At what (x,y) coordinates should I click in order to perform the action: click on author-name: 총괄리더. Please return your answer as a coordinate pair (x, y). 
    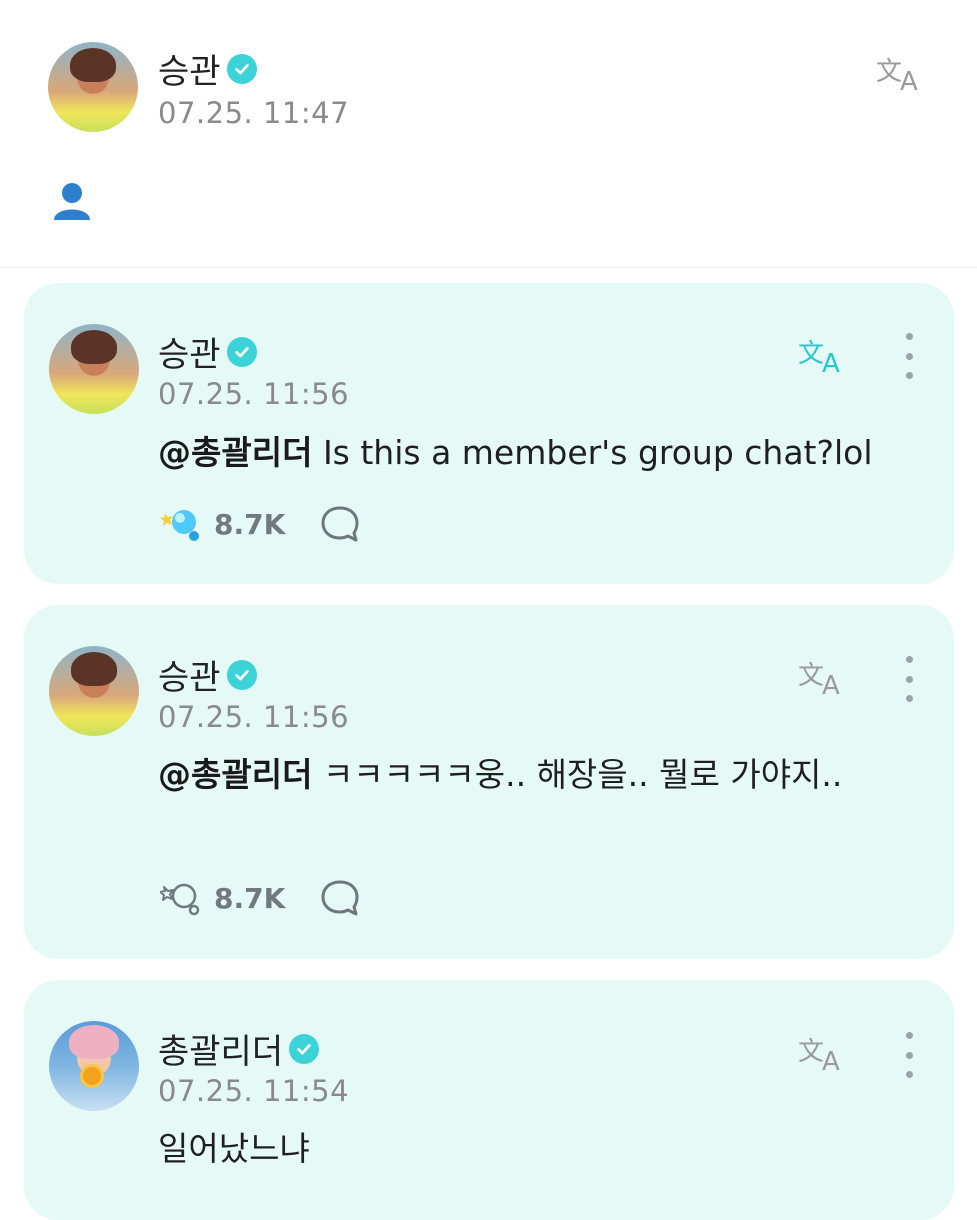
    Looking at the image, I should click on (239, 1048).